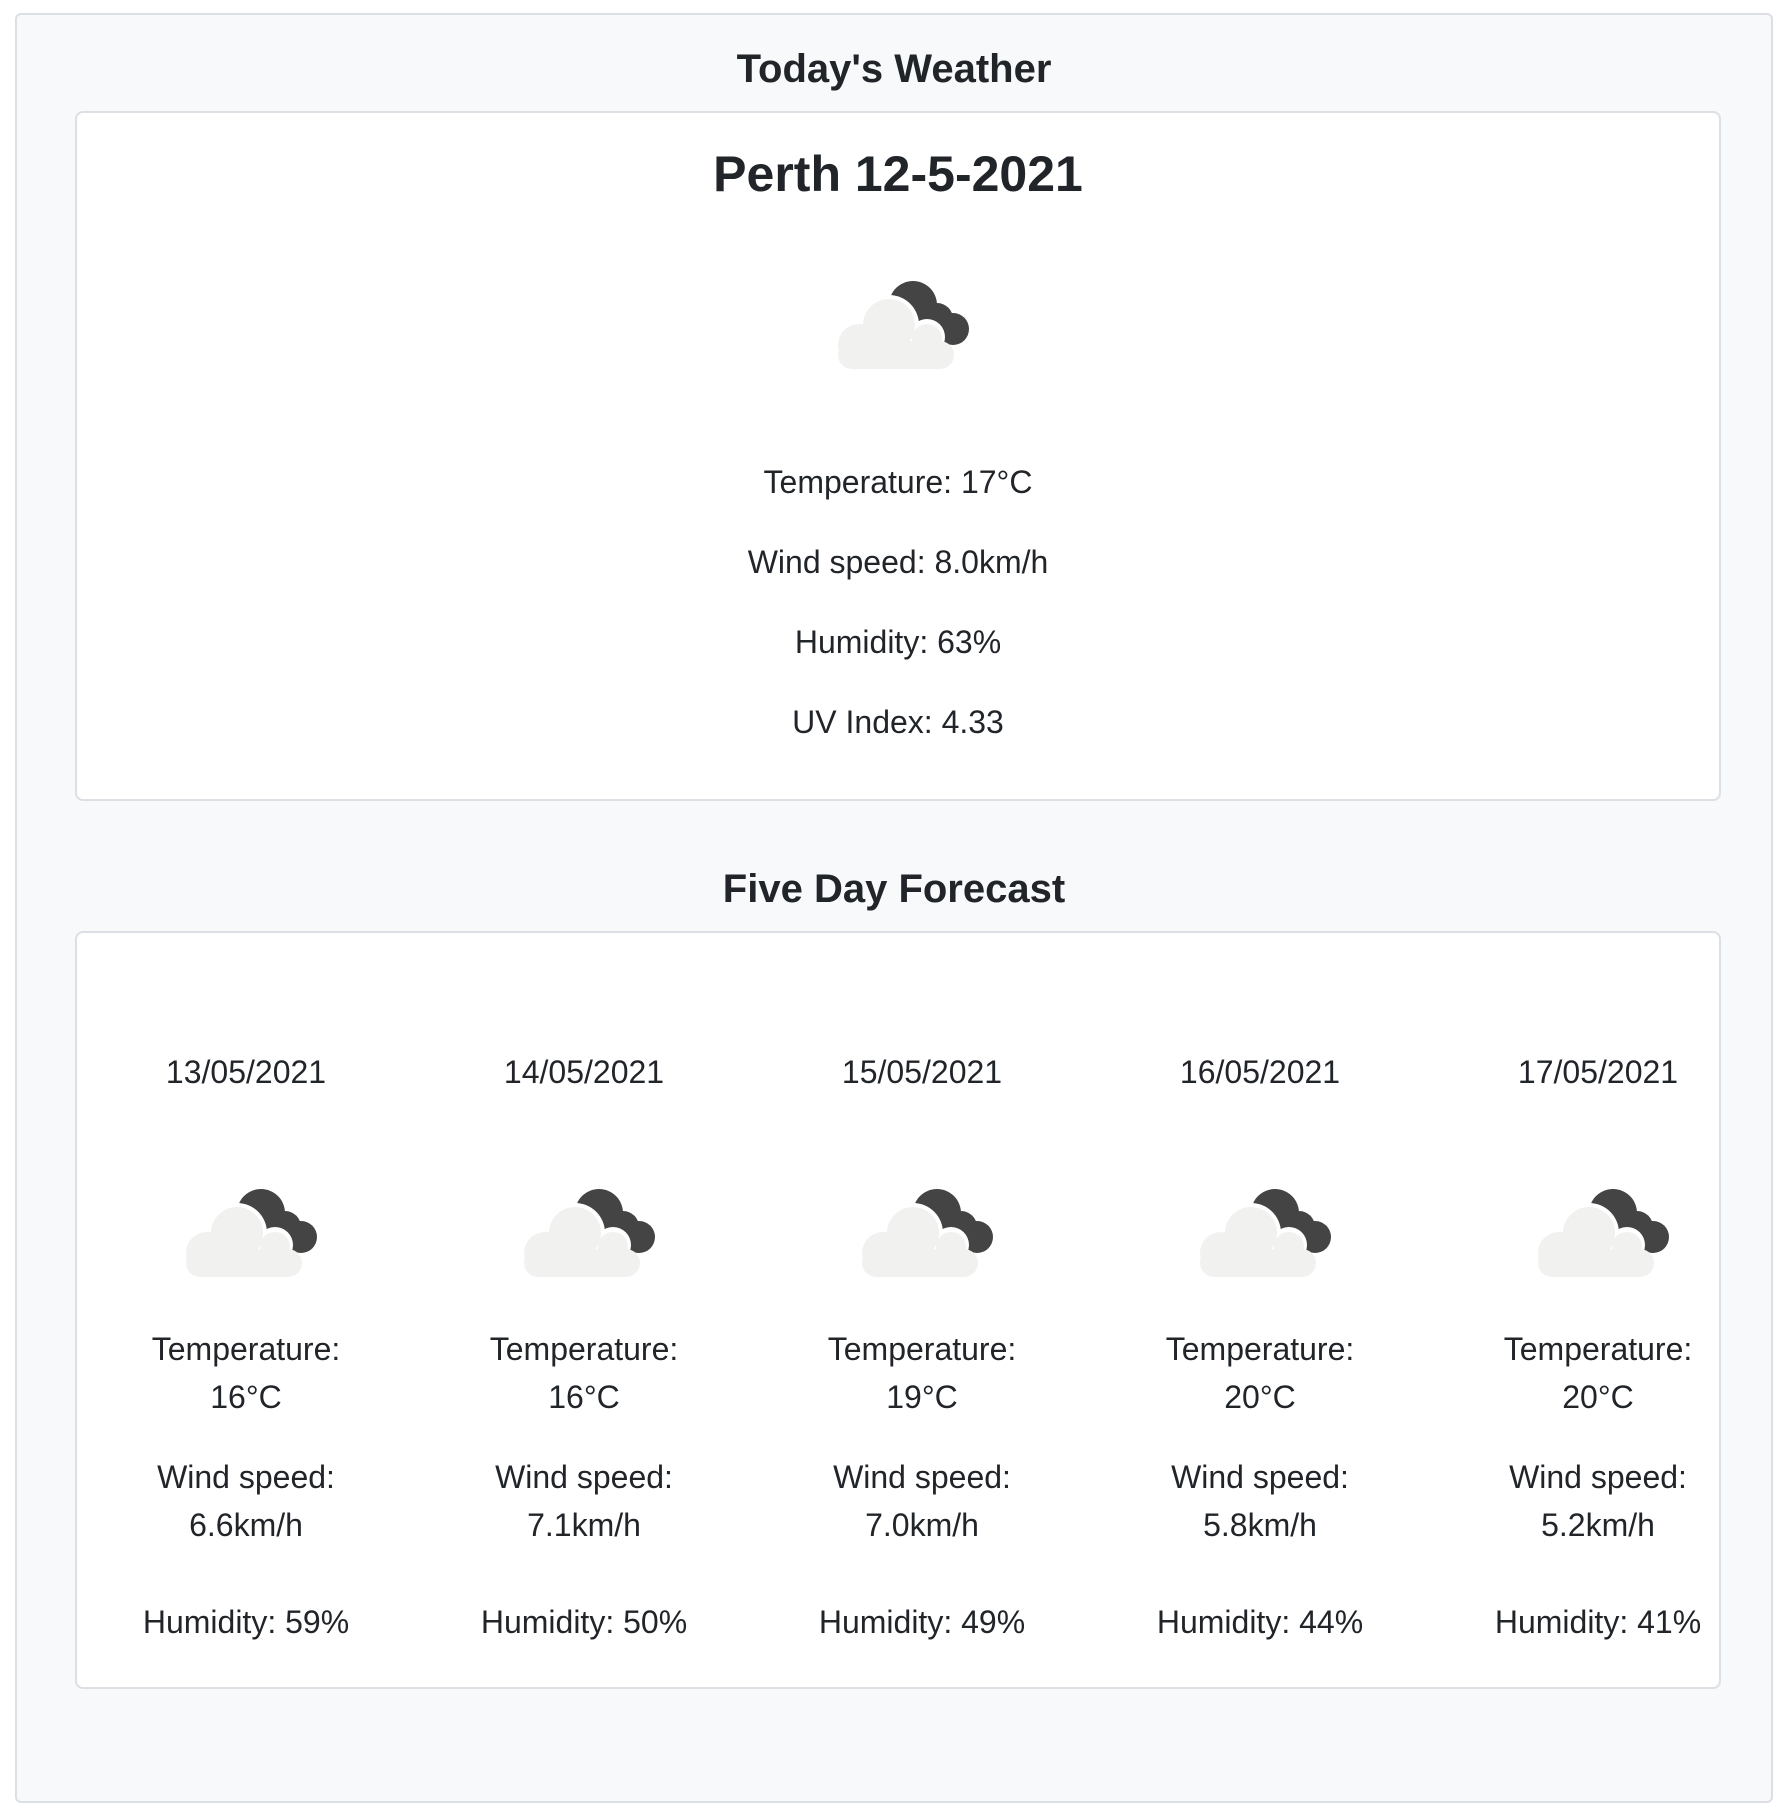 The width and height of the screenshot is (1790, 1803). Describe the element at coordinates (1598, 1501) in the screenshot. I see `forecast-wind-speed: Wind speed: 5.2km/h` at that location.